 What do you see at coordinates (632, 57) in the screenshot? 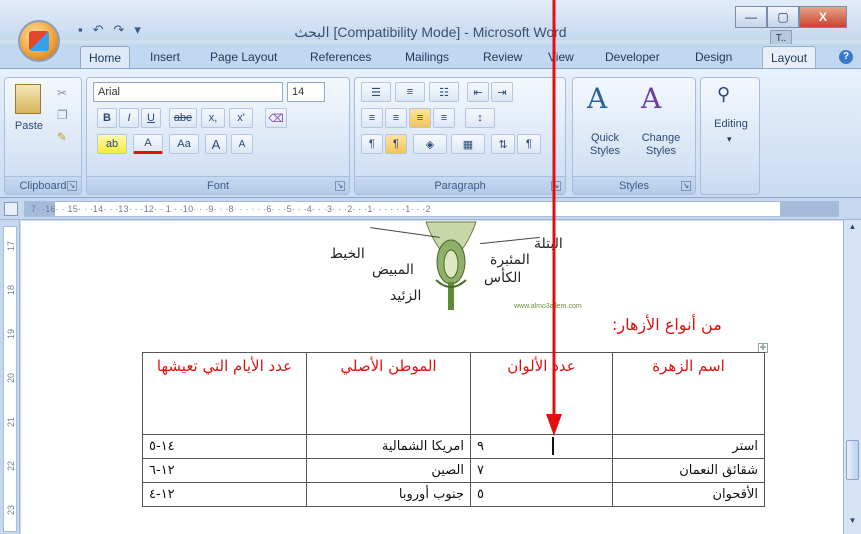
I see `tab-developer: Developer` at bounding box center [632, 57].